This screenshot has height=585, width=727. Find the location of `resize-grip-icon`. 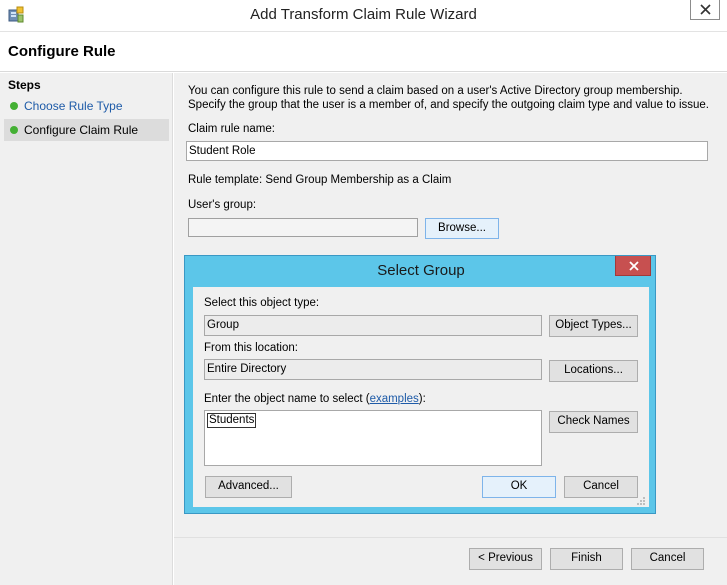

resize-grip-icon is located at coordinates (641, 500).